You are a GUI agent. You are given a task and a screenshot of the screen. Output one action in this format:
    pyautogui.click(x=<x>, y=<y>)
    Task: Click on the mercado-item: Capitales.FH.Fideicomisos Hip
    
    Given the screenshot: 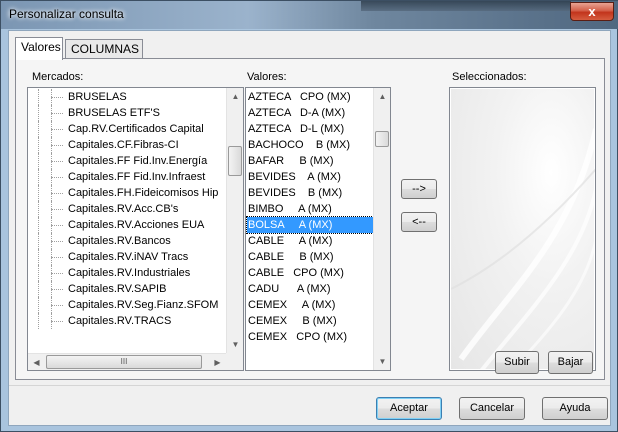 What is the action you would take?
    pyautogui.click(x=127, y=193)
    